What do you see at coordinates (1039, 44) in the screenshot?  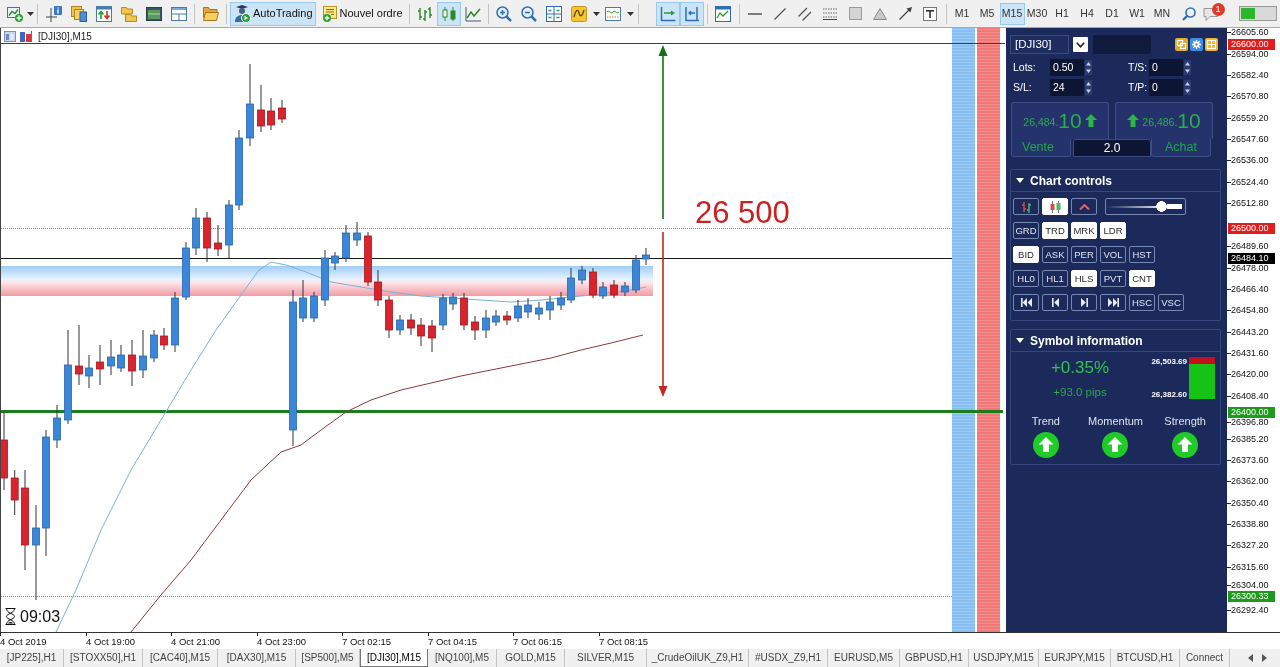 I see `symbol-dropdown: [DJI30]` at bounding box center [1039, 44].